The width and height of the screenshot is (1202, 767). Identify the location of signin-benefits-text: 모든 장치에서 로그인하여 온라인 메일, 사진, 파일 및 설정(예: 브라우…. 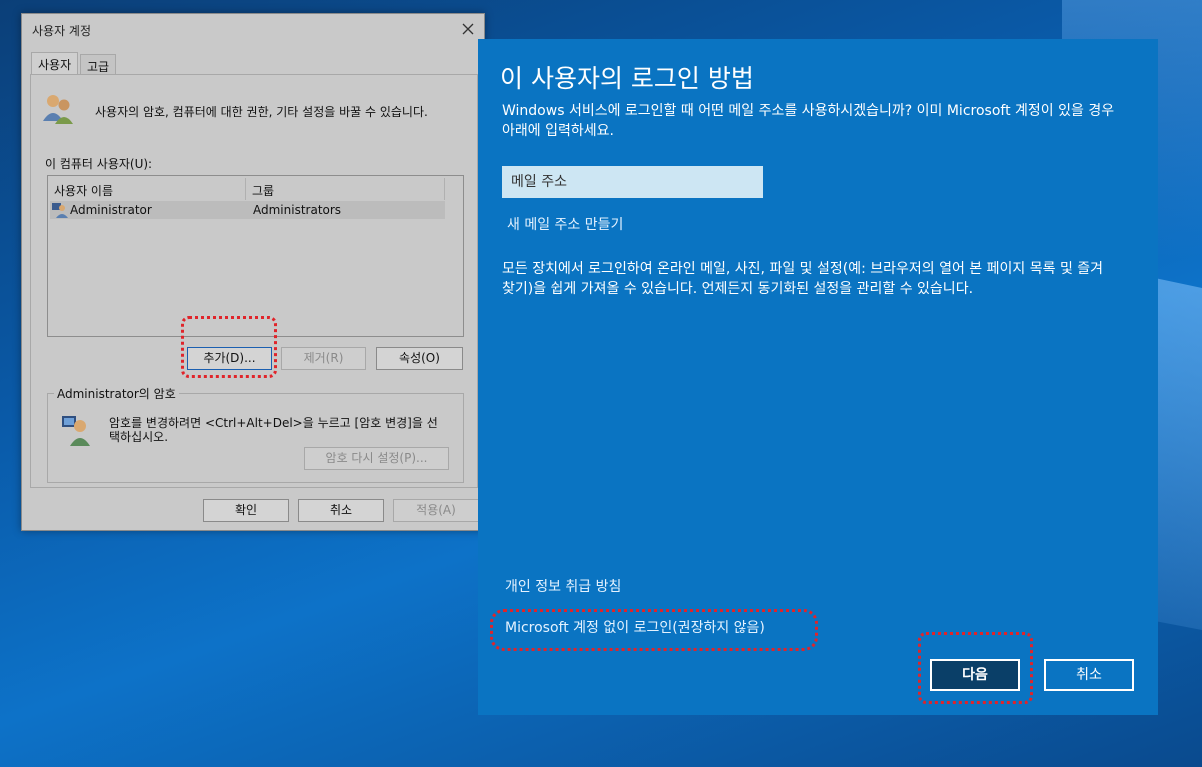
(803, 279).